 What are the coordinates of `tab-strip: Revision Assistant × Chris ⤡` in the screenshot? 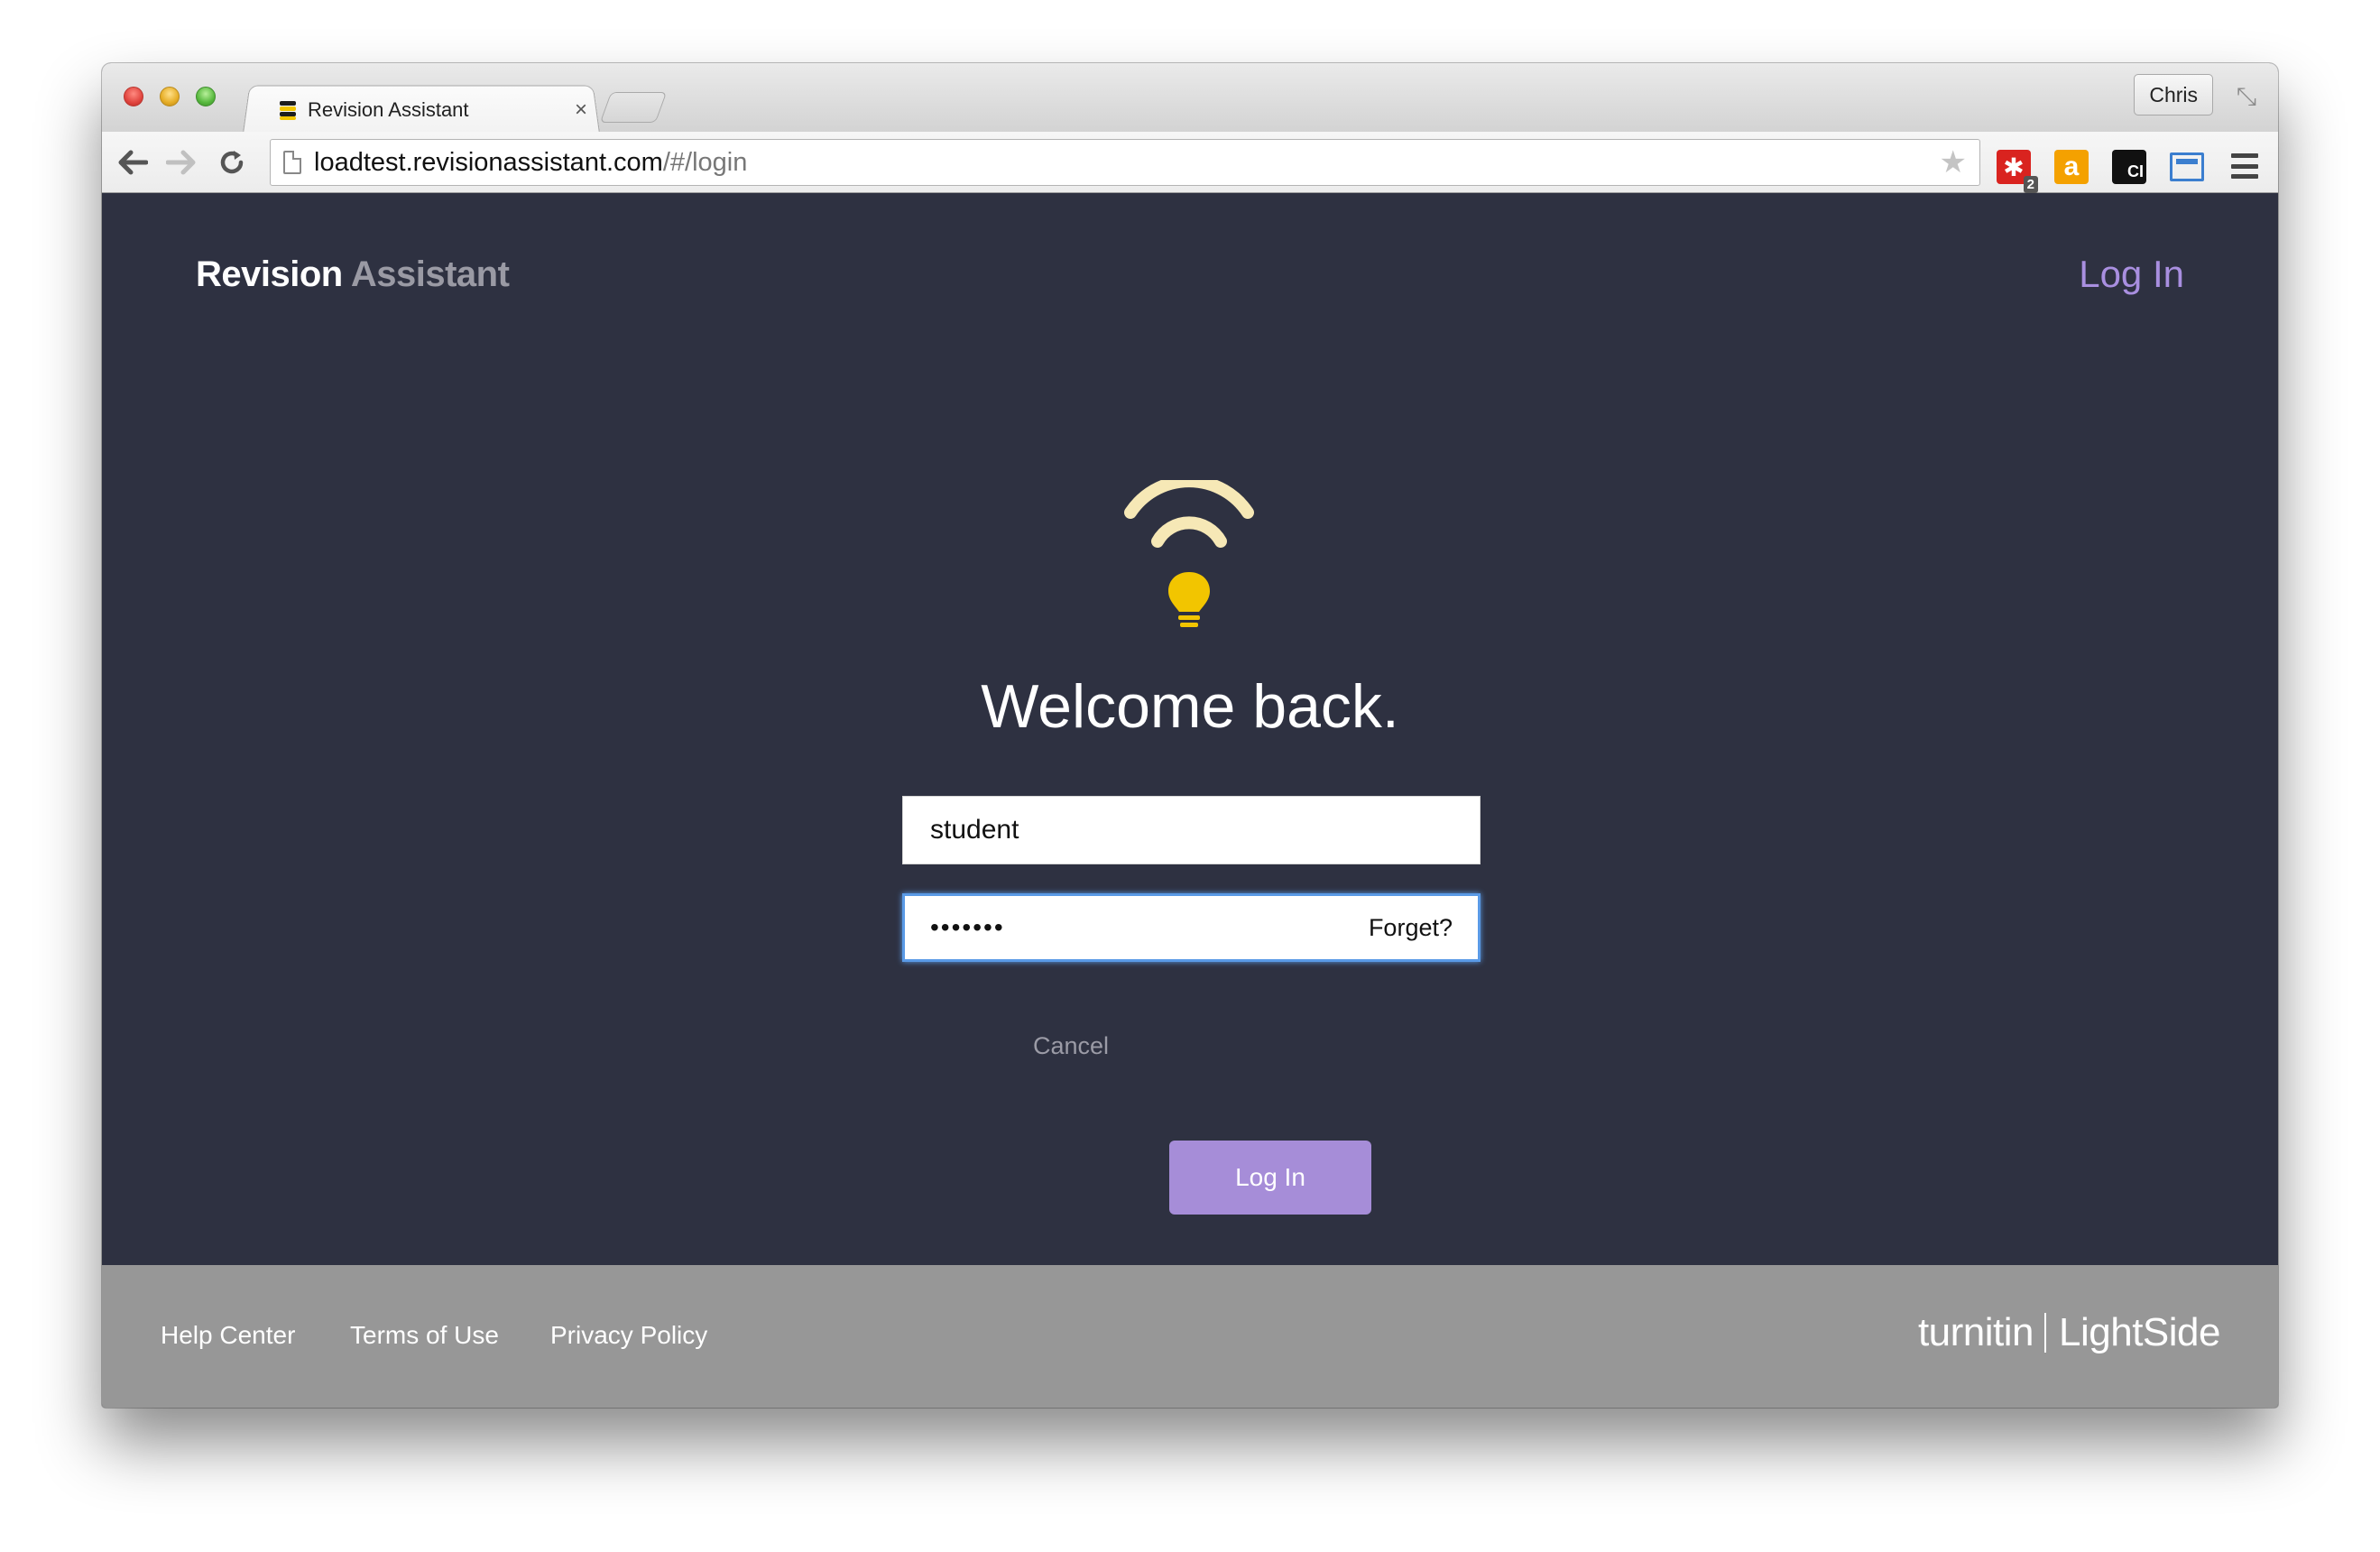 It's located at (1190, 98).